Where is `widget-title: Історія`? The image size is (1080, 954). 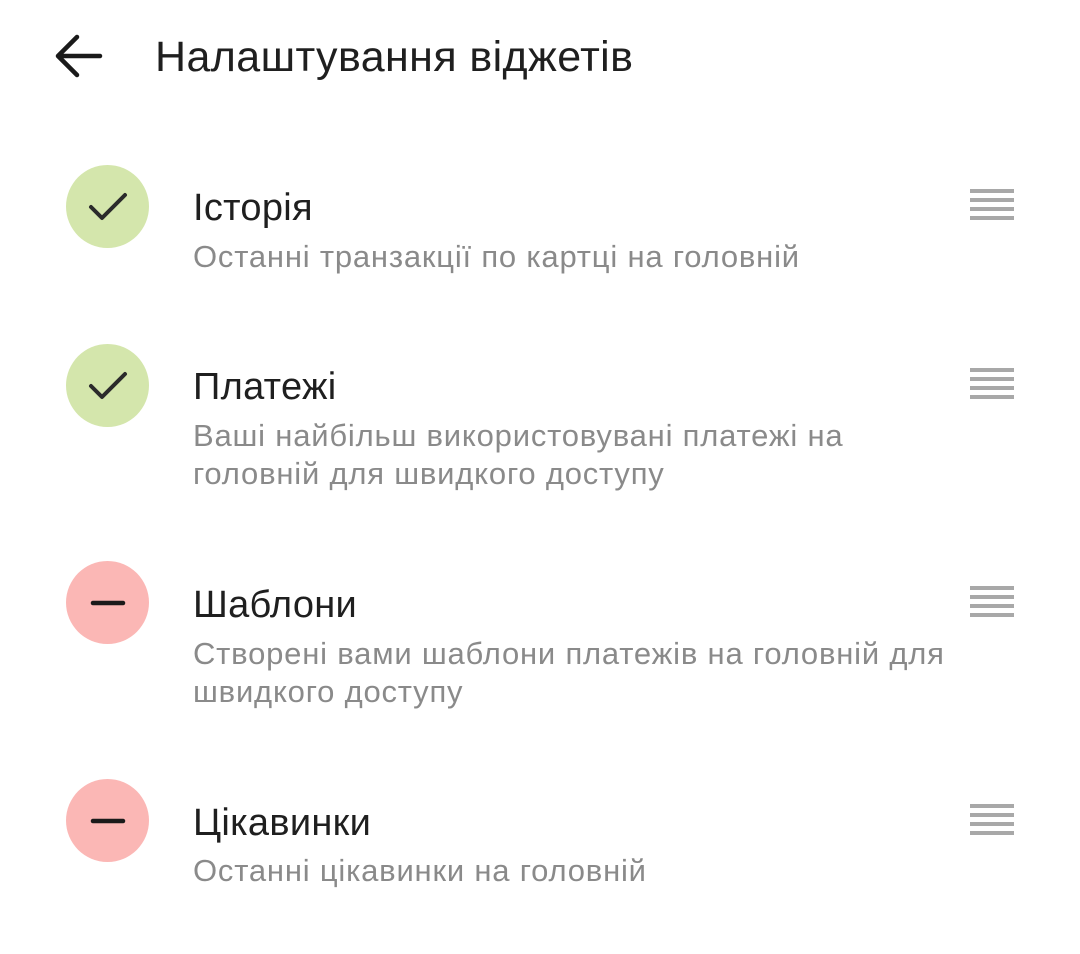 widget-title: Історія is located at coordinates (253, 208).